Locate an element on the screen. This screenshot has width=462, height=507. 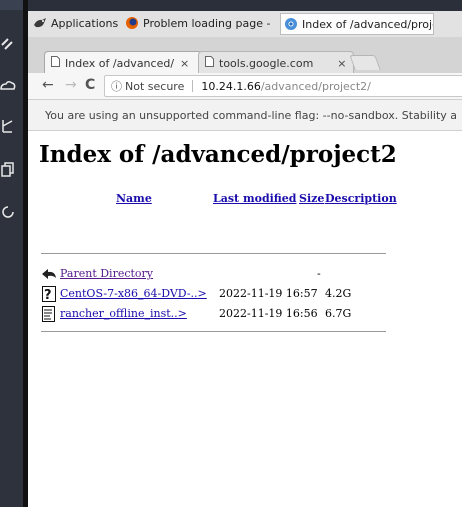
row-size: - is located at coordinates (319, 273).